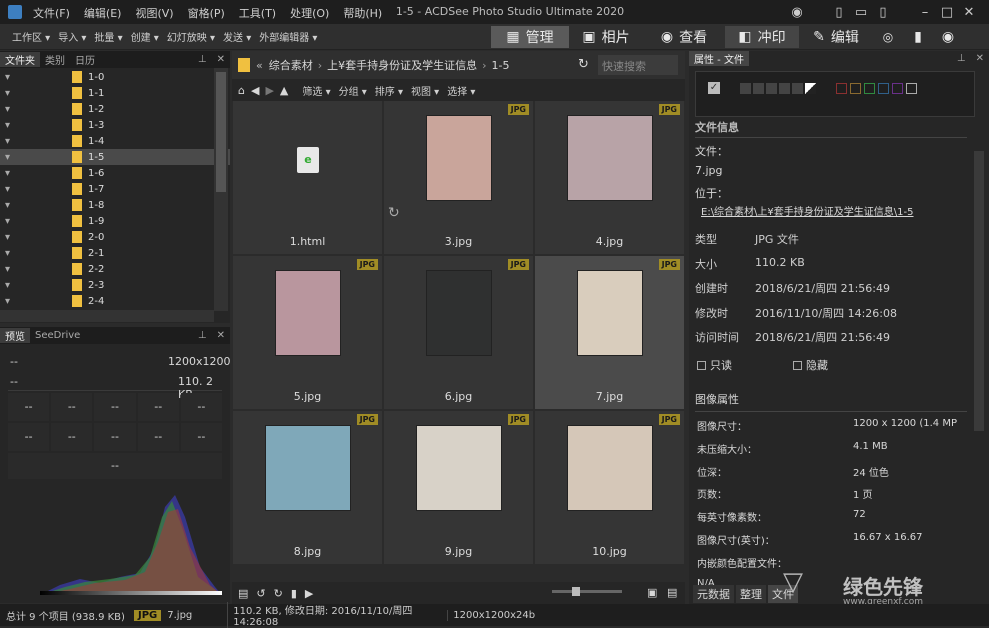 Image resolution: width=989 pixels, height=628 pixels. Describe the element at coordinates (714, 365) in the screenshot. I see `readonly-option: 只读` at that location.